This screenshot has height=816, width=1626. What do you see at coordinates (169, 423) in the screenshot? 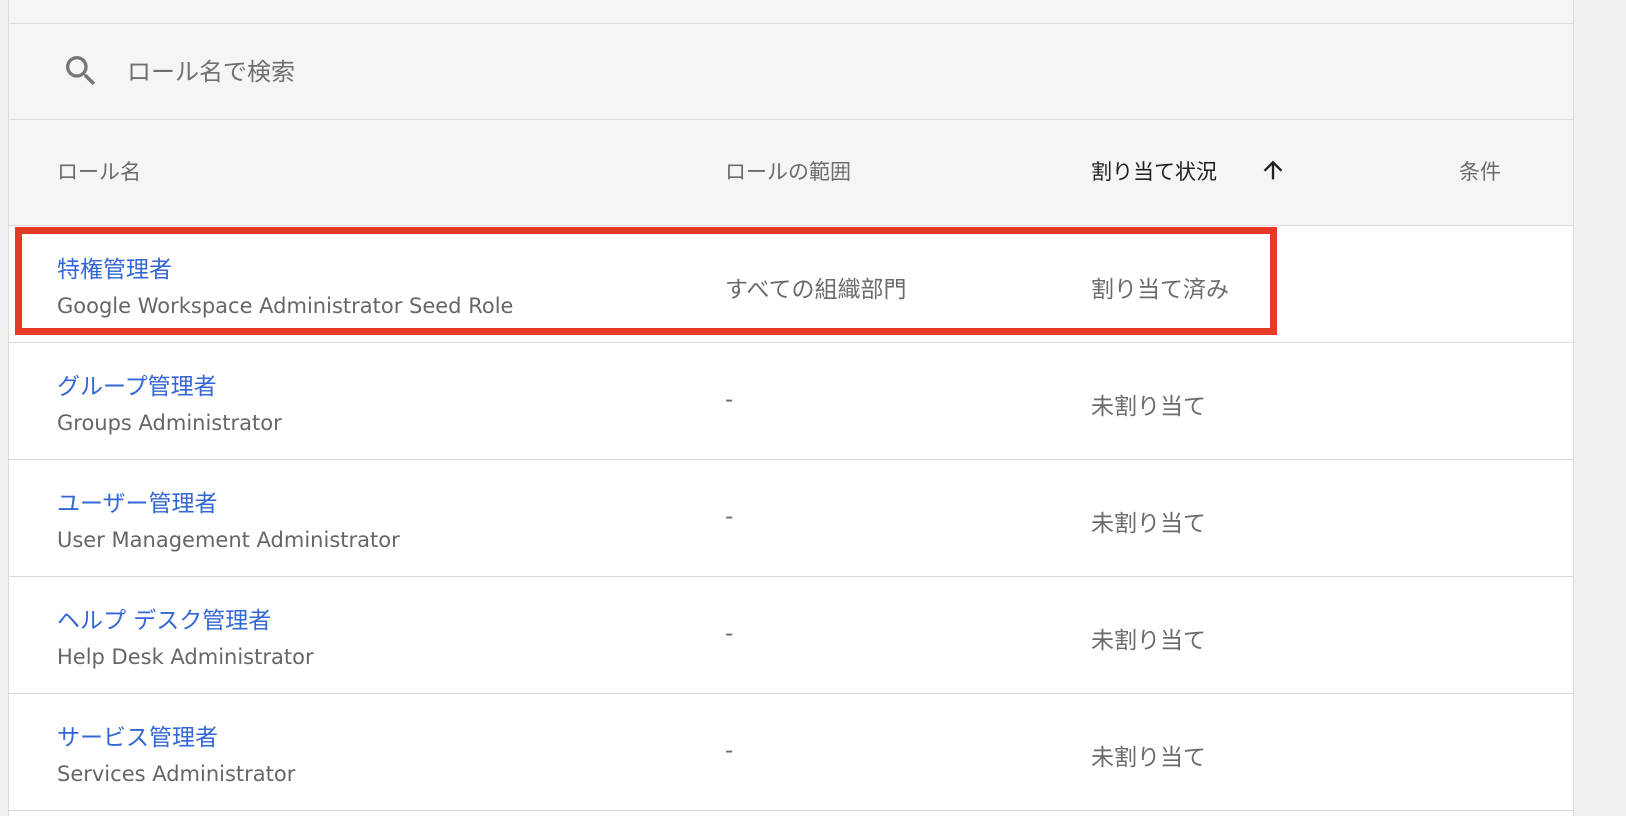
I see `role-description: Groups Administrator` at bounding box center [169, 423].